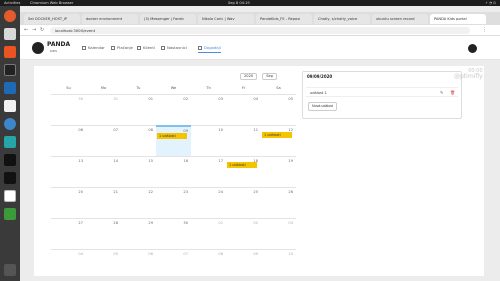 The height and width of the screenshot is (281, 500). Describe the element at coordinates (342, 19) in the screenshot. I see `browser-tab: Chatly, s/chatly_voice` at that location.